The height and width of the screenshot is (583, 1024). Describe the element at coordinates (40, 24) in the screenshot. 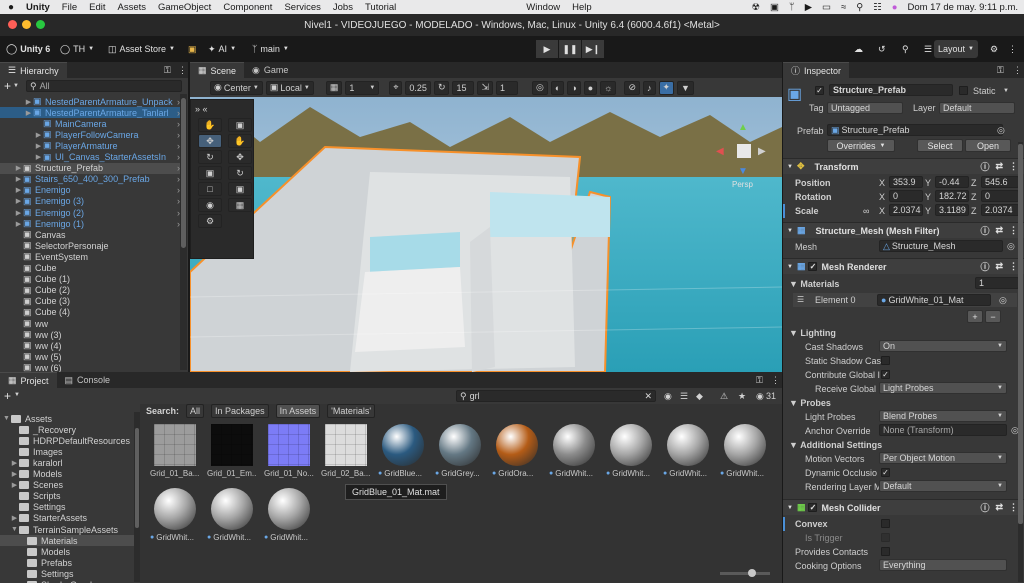

I see `zoom-window-button` at that location.